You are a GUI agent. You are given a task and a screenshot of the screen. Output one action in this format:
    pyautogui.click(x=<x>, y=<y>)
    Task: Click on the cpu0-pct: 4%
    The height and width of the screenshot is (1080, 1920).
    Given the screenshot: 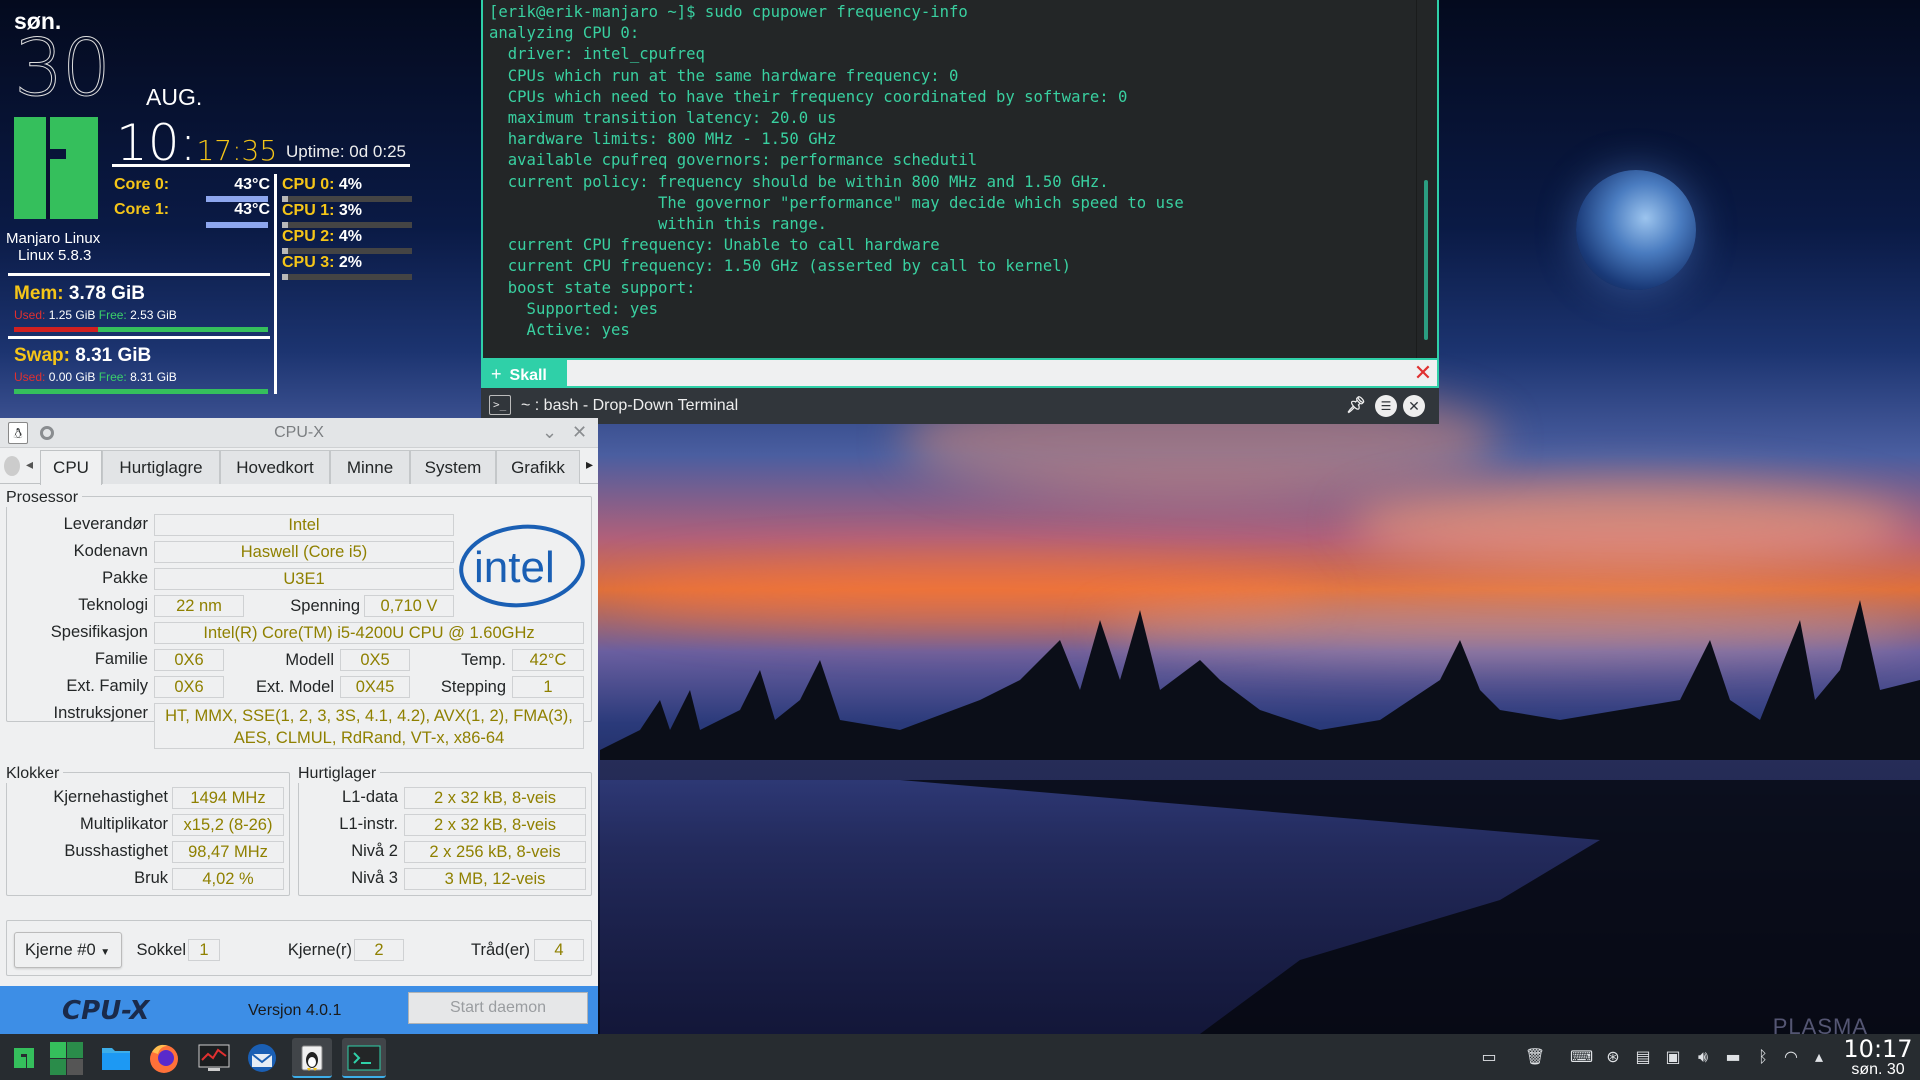 What is the action you would take?
    pyautogui.click(x=350, y=184)
    